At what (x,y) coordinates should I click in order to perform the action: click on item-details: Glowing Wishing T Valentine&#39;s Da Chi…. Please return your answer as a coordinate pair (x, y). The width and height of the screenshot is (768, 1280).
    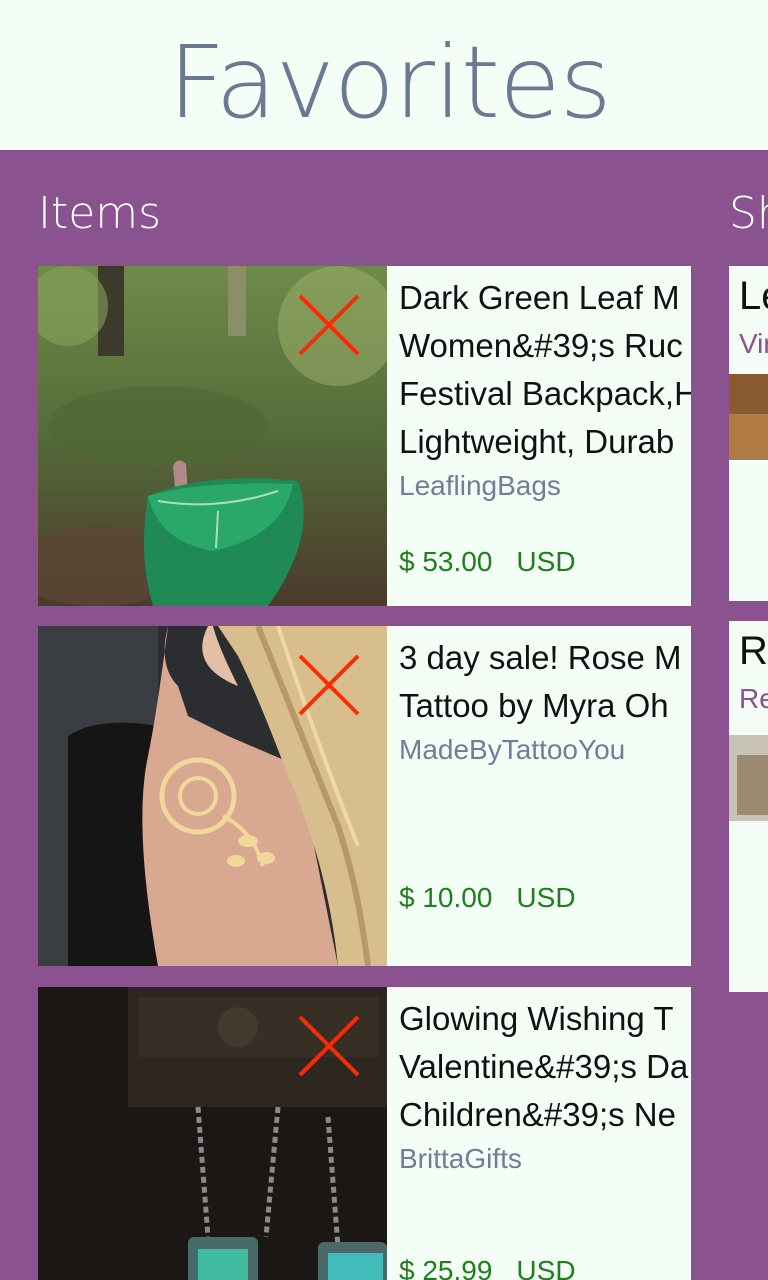
    Looking at the image, I should click on (545, 1087).